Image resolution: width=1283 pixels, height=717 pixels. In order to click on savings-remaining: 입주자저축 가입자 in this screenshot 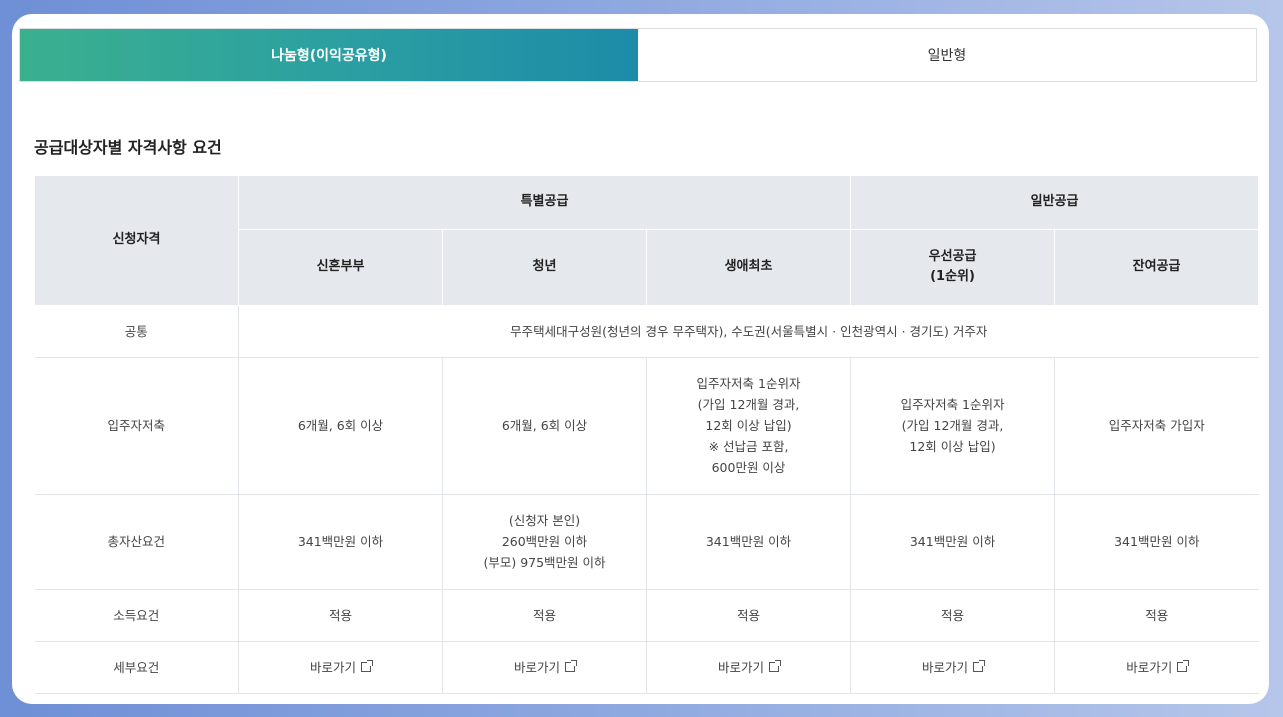, I will do `click(1156, 425)`.